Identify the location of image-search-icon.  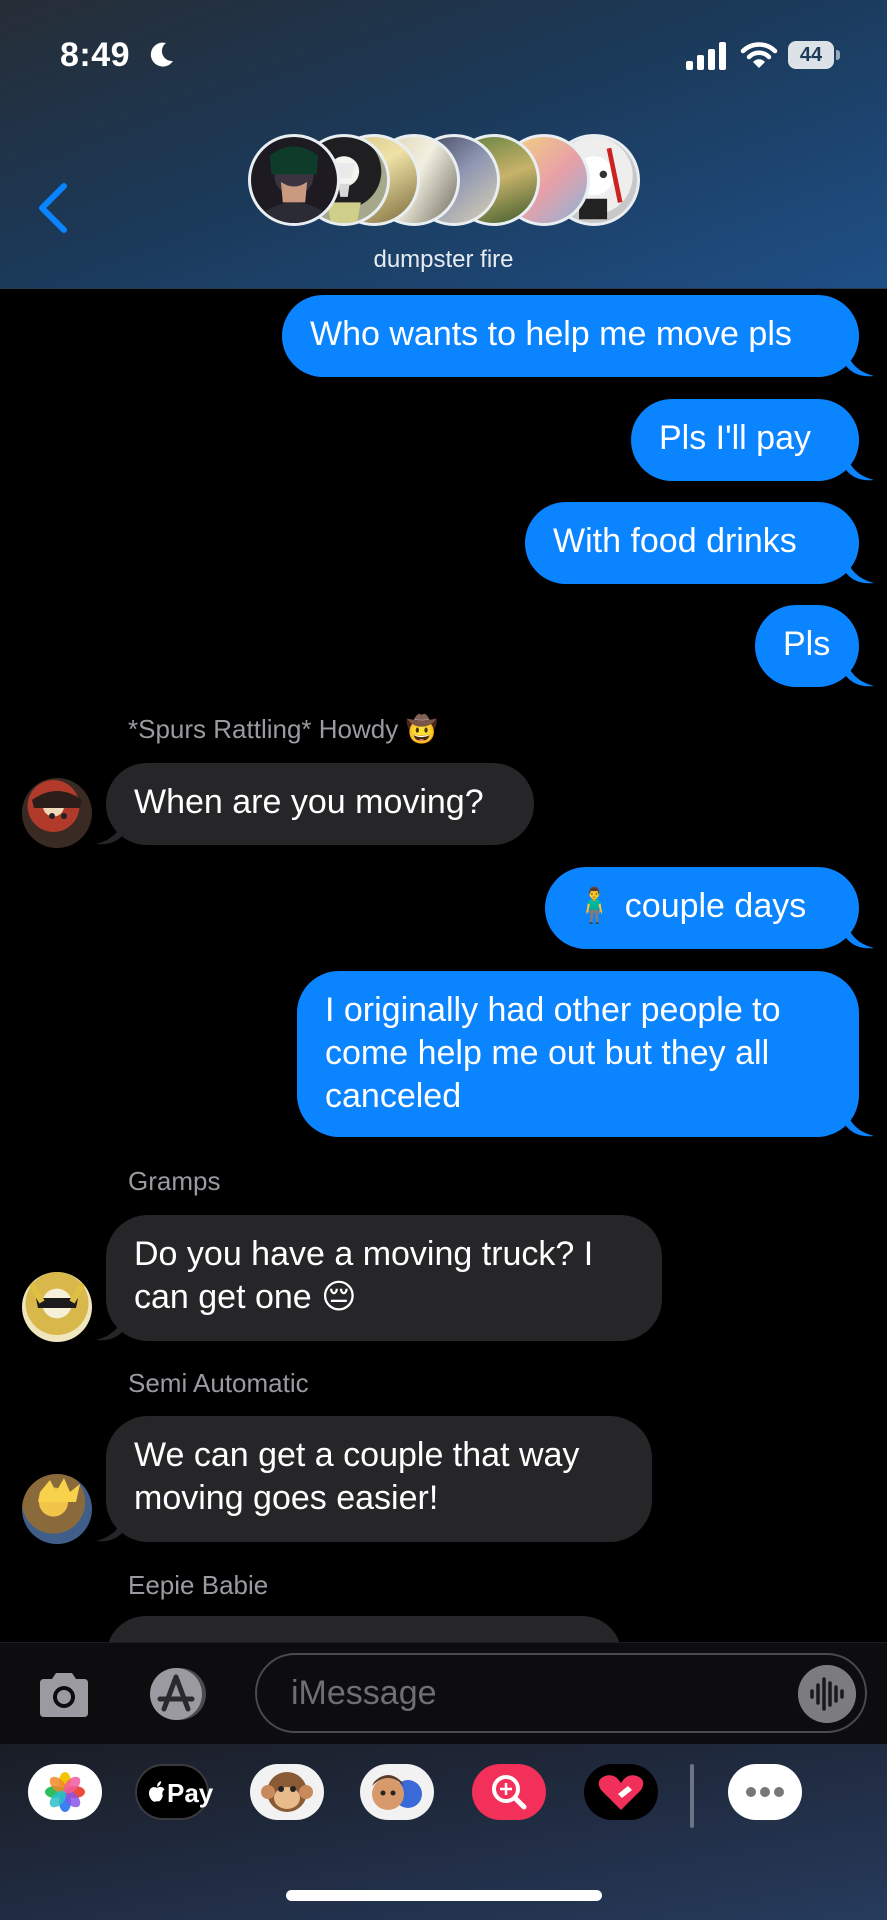
(509, 1792).